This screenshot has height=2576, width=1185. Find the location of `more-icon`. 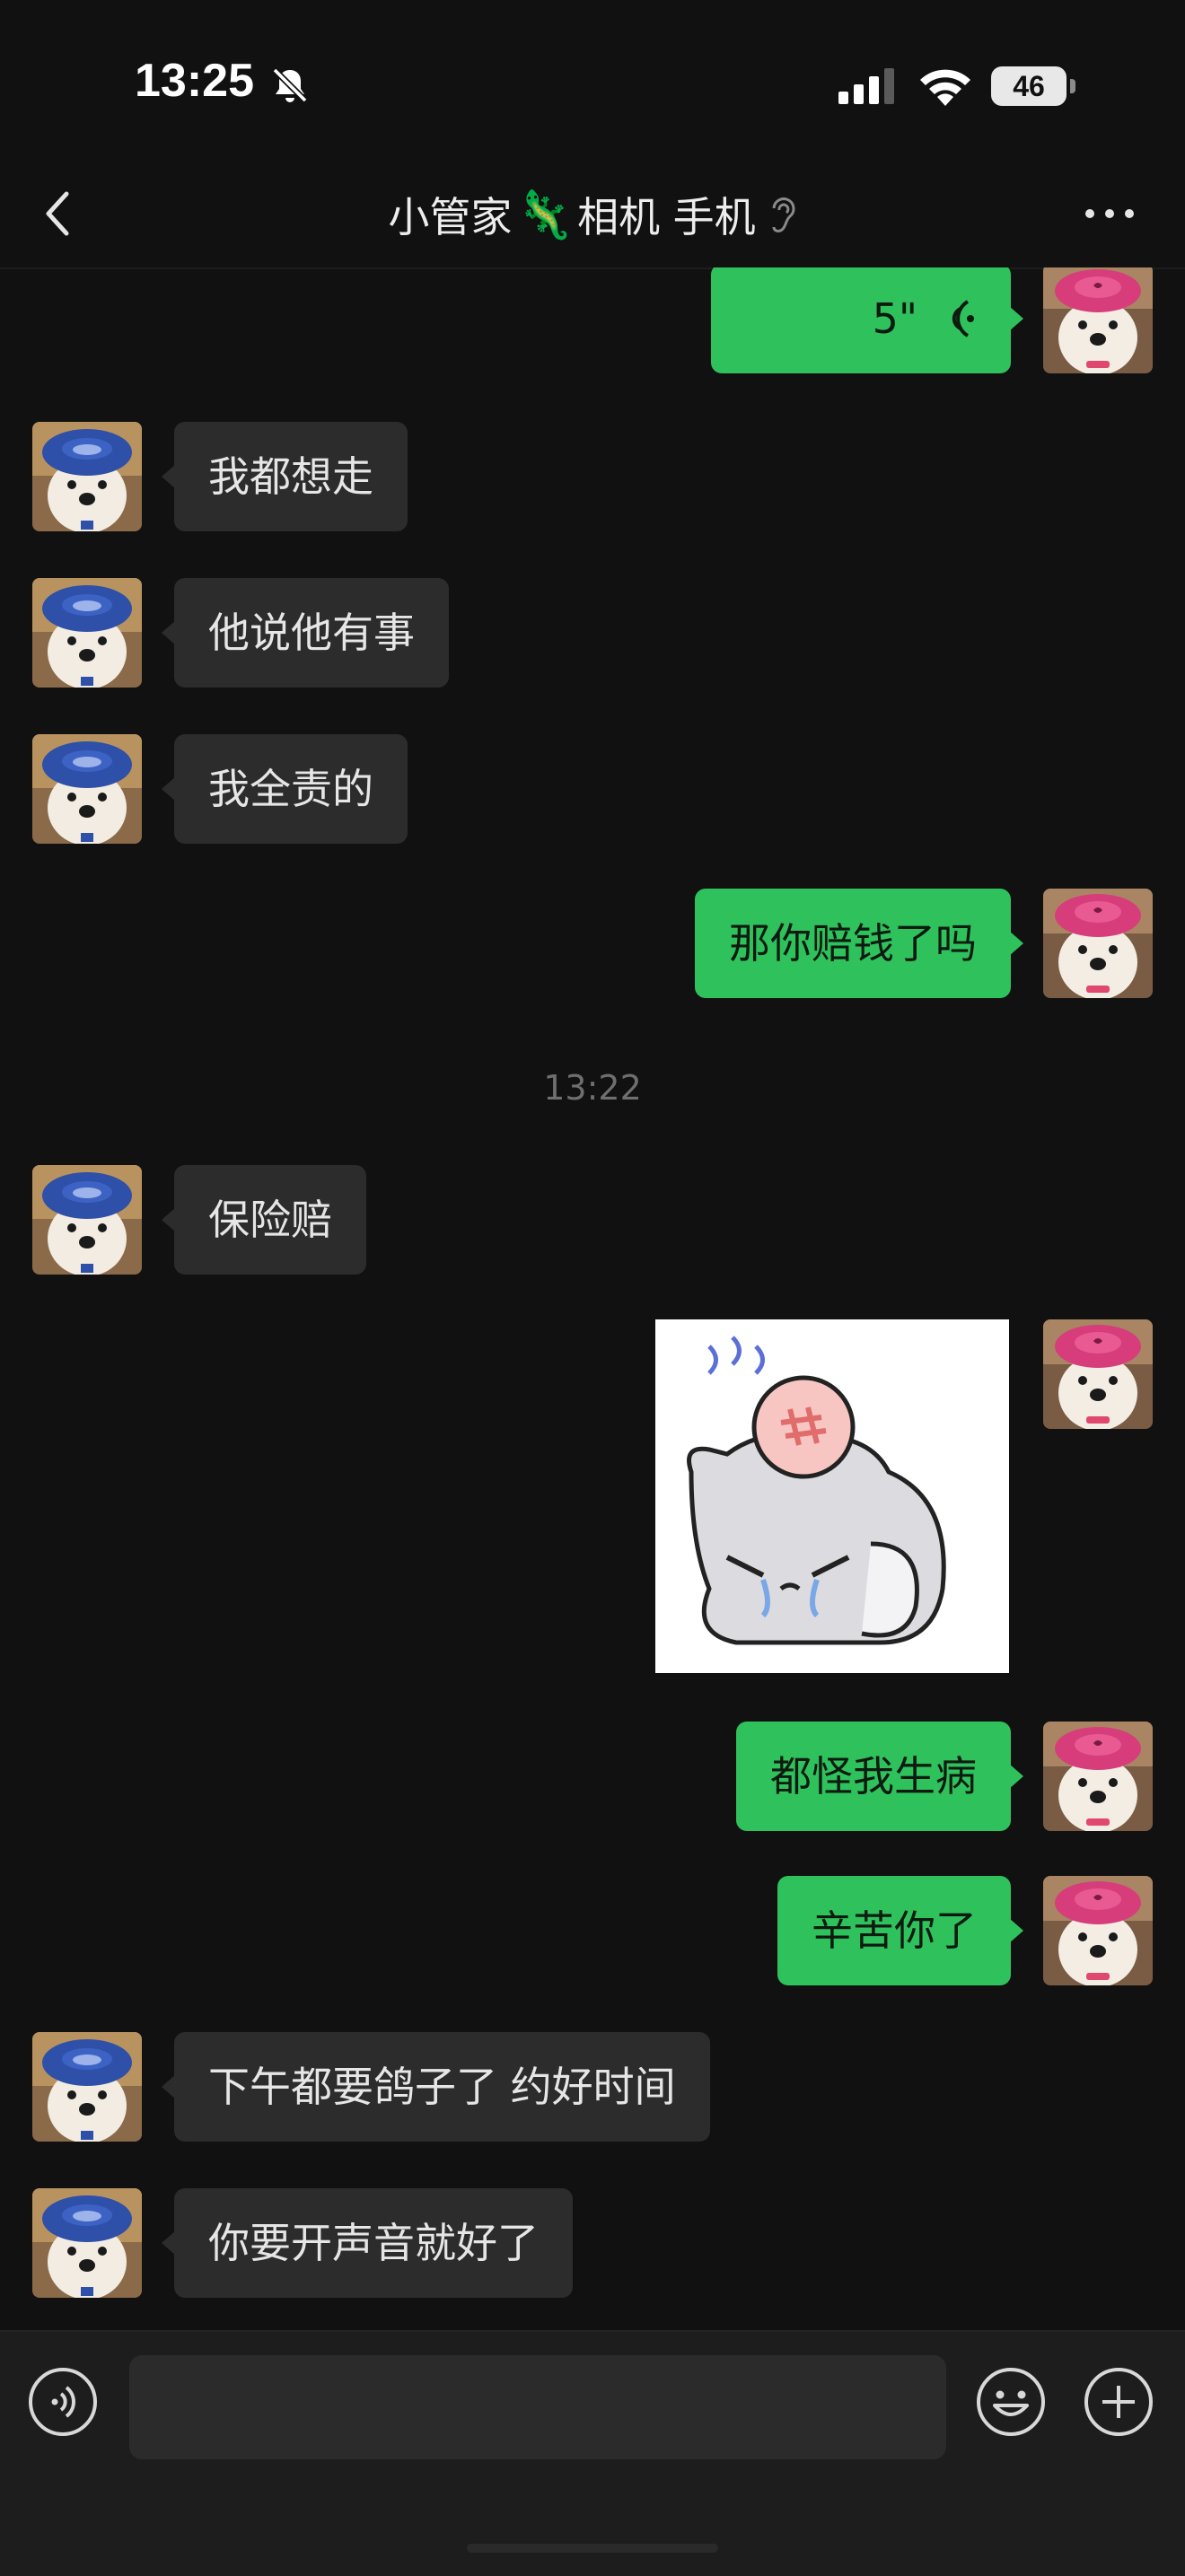

more-icon is located at coordinates (1110, 214).